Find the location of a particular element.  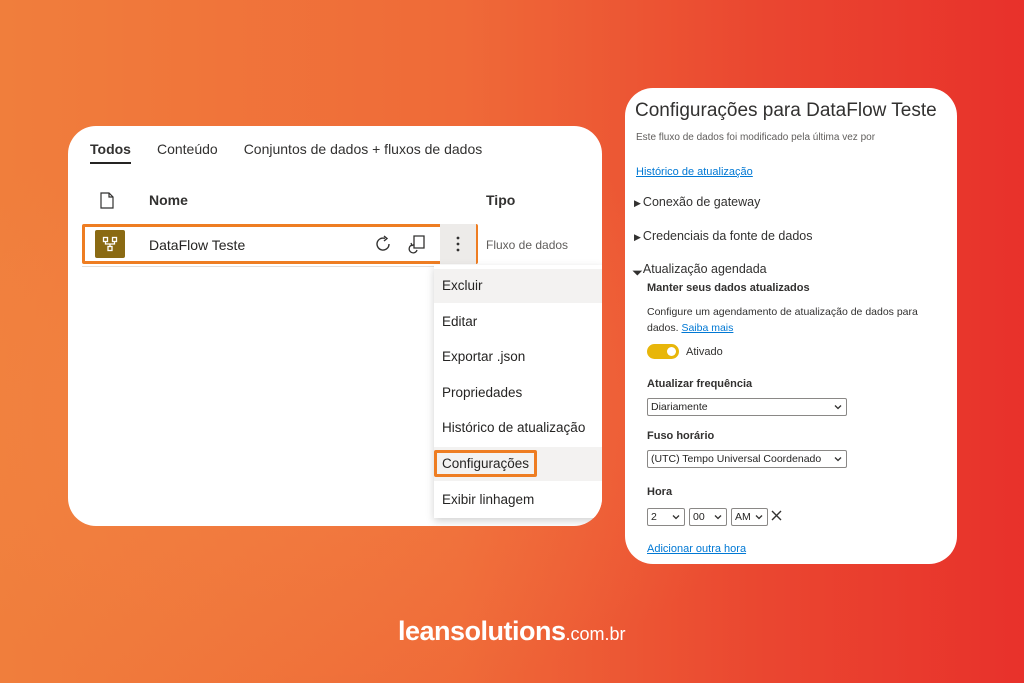

frequency-label: Atualizar frequência is located at coordinates (700, 384).